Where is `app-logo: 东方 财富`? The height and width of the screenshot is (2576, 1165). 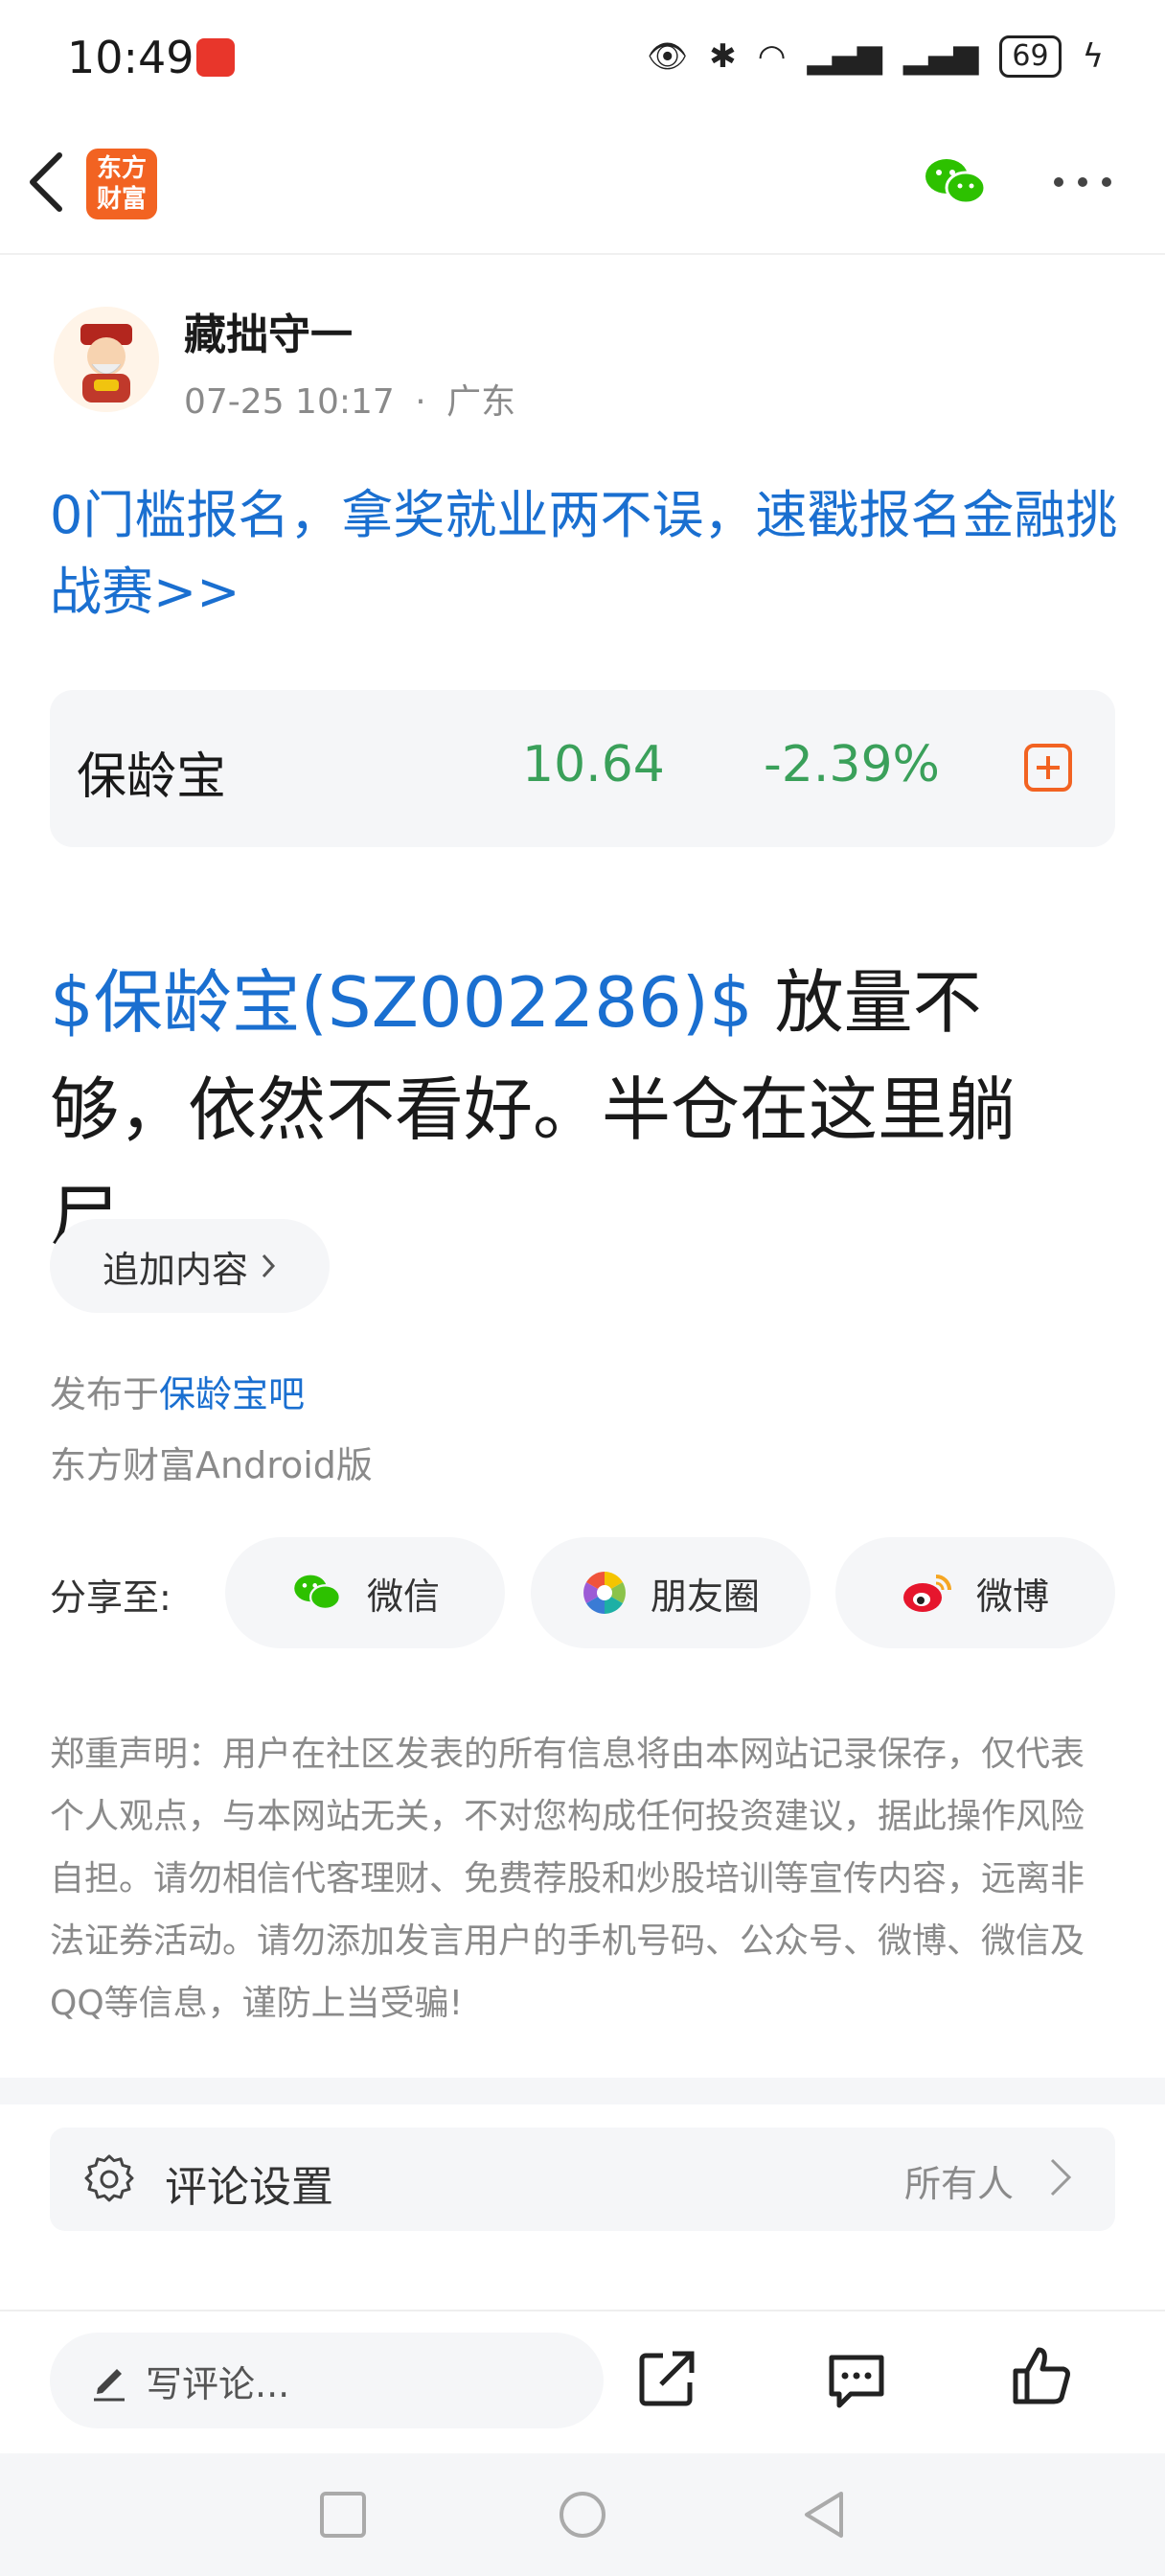 app-logo: 东方 财富 is located at coordinates (121, 184).